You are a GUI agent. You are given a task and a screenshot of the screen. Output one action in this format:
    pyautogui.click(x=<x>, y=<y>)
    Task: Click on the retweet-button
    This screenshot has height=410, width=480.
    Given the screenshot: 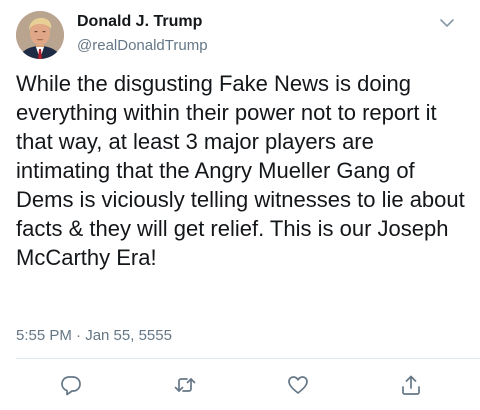 What is the action you would take?
    pyautogui.click(x=185, y=385)
    